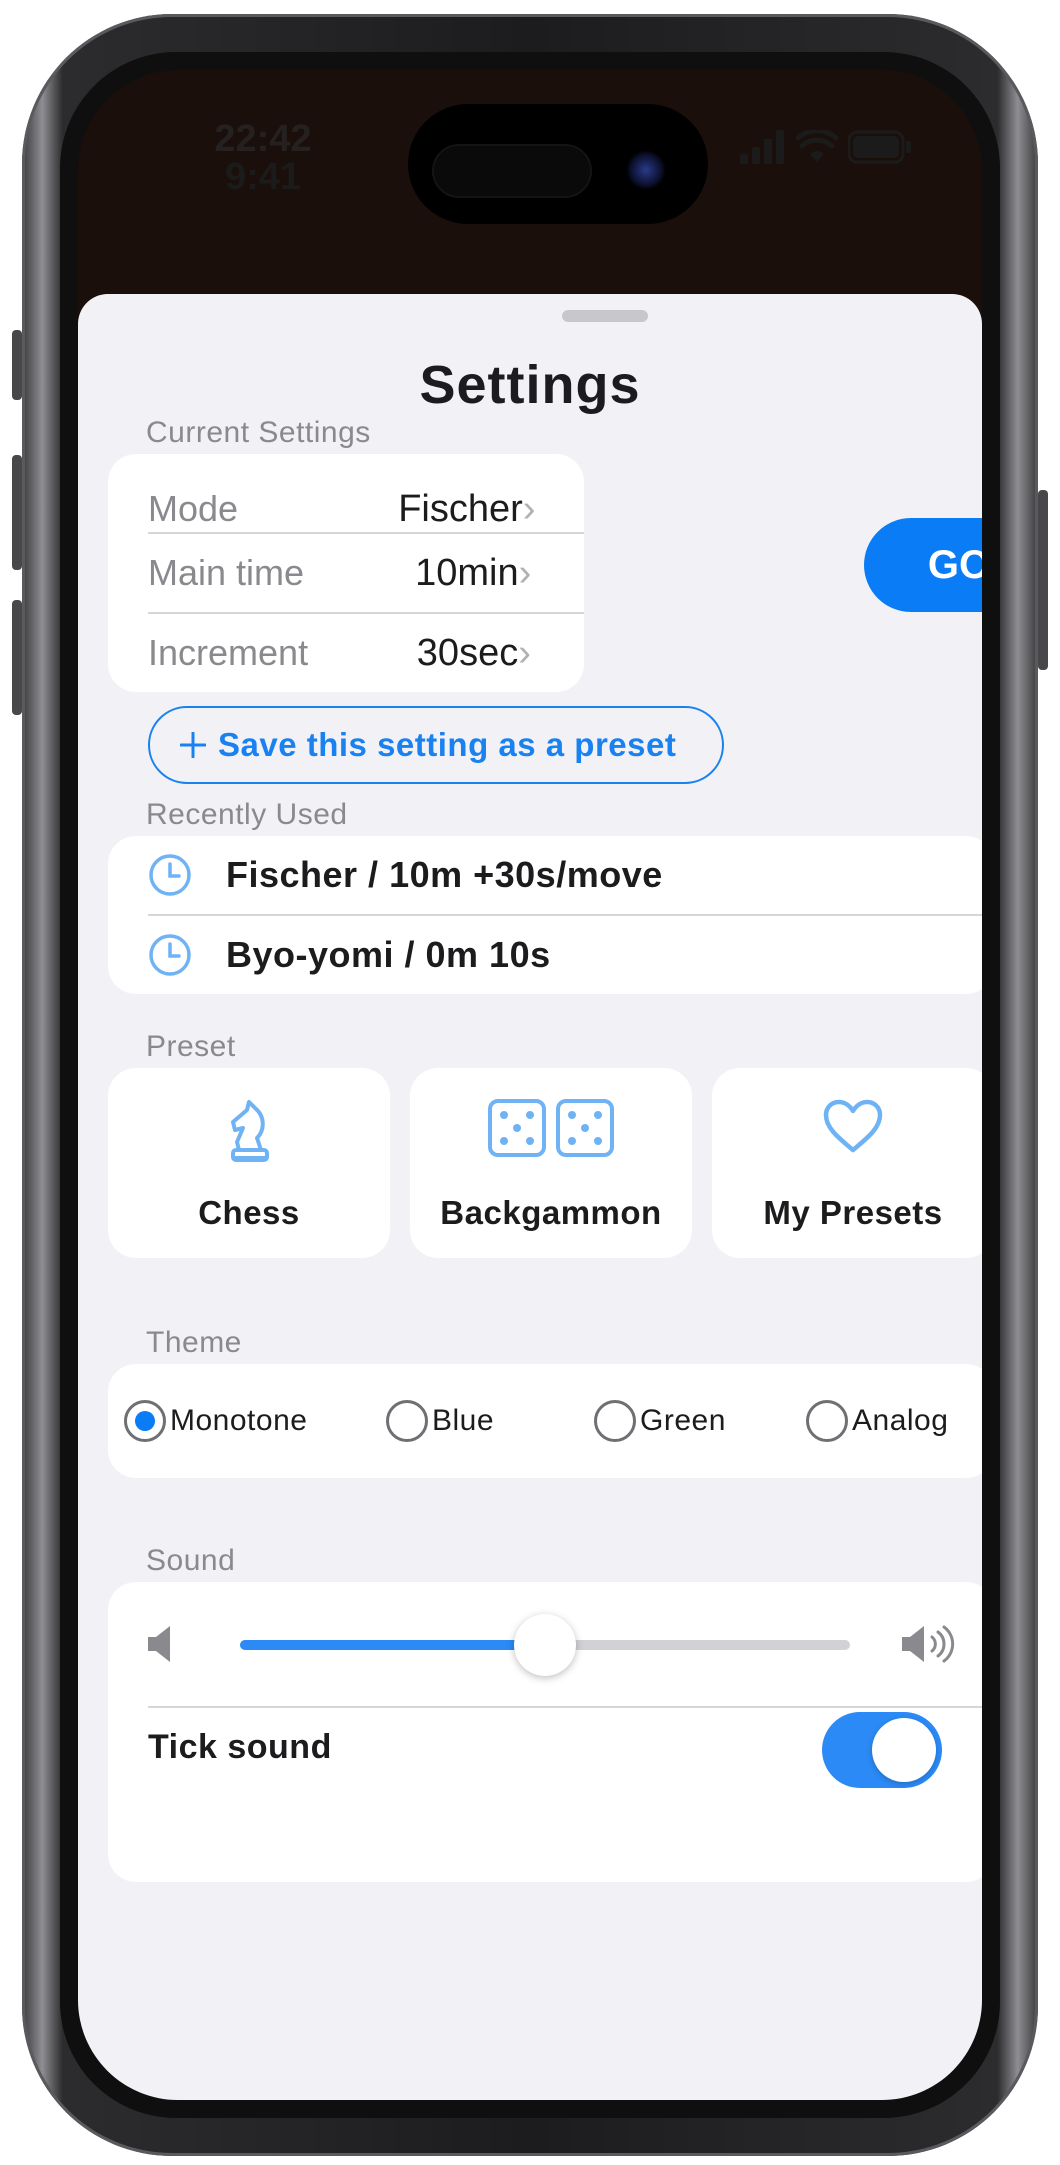 Image resolution: width=1060 pixels, height=2165 pixels. I want to click on battery-icon, so click(879, 147).